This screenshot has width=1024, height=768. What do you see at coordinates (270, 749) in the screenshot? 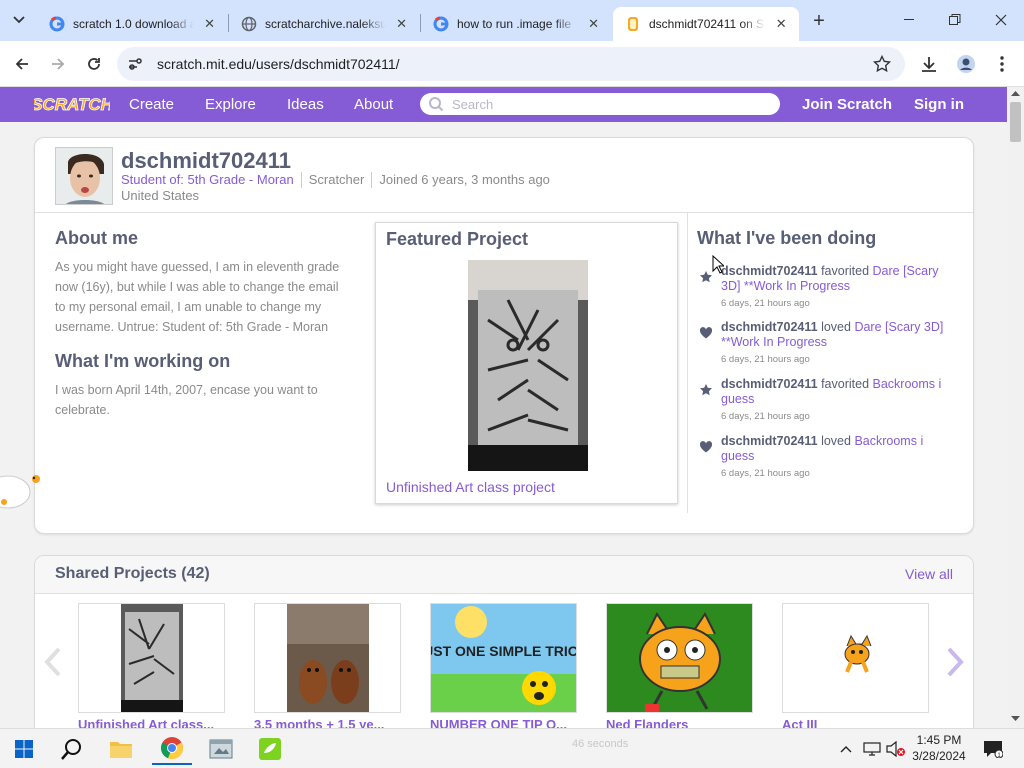
I see `squeak-app-icon` at bounding box center [270, 749].